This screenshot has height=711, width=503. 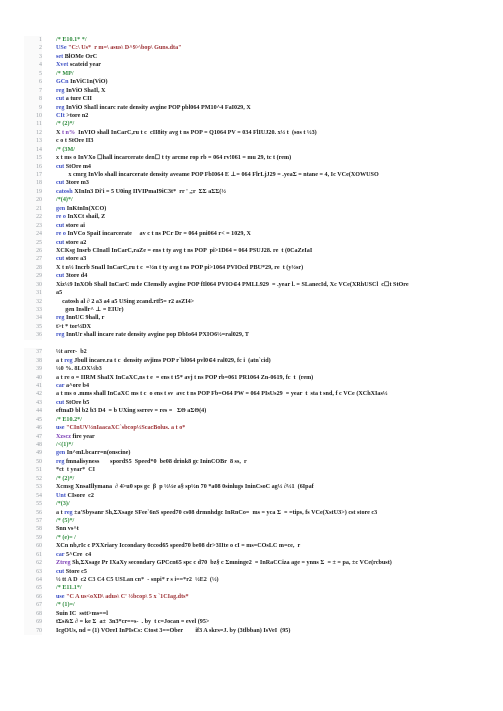 What do you see at coordinates (251, 183) in the screenshot?
I see `code-line: 18 cut 3tore m3` at bounding box center [251, 183].